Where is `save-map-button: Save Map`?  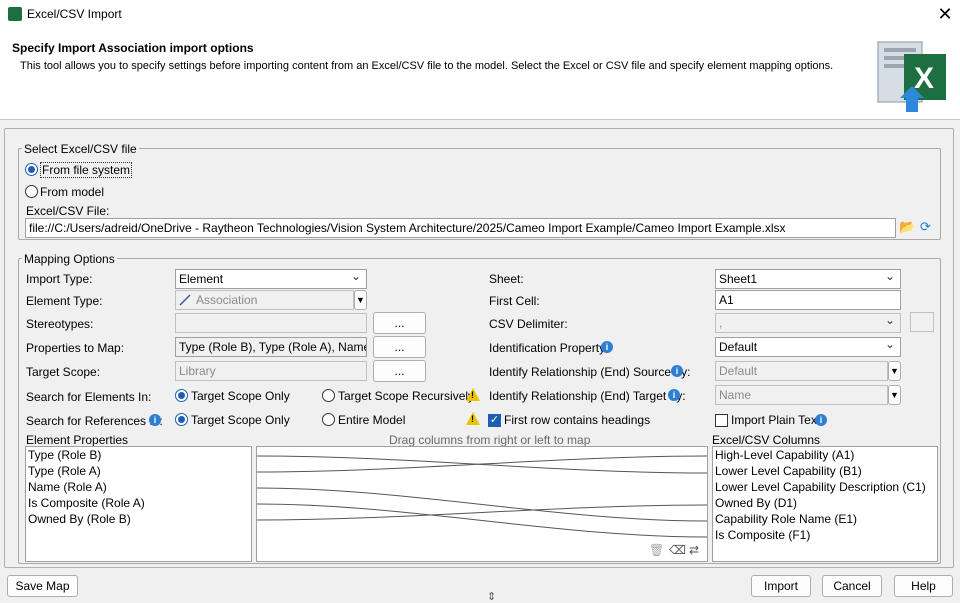
save-map-button: Save Map is located at coordinates (42, 586).